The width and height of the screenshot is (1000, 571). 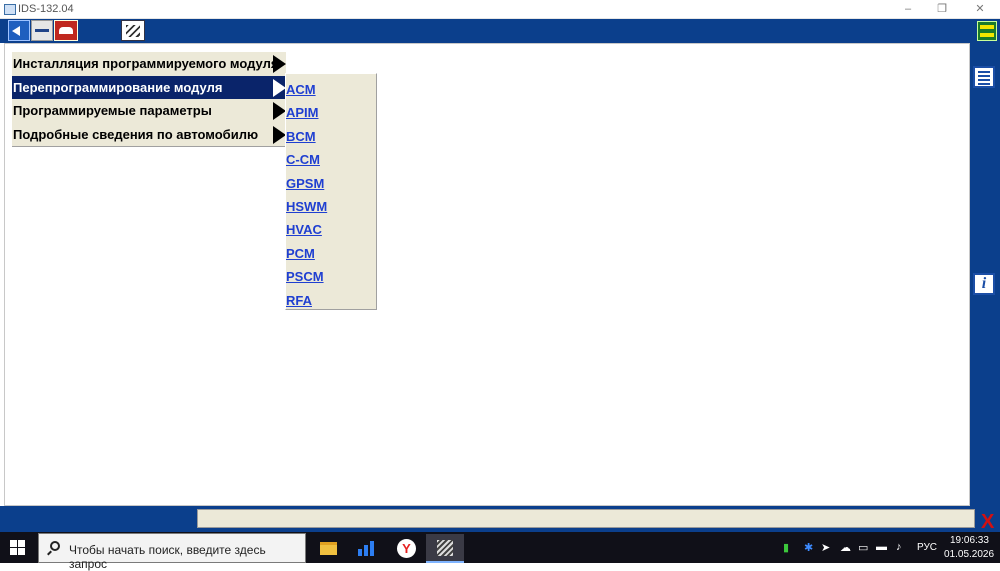 I want to click on window-title-bar: IDS-132.04 – ❐ ✕, so click(x=500, y=9).